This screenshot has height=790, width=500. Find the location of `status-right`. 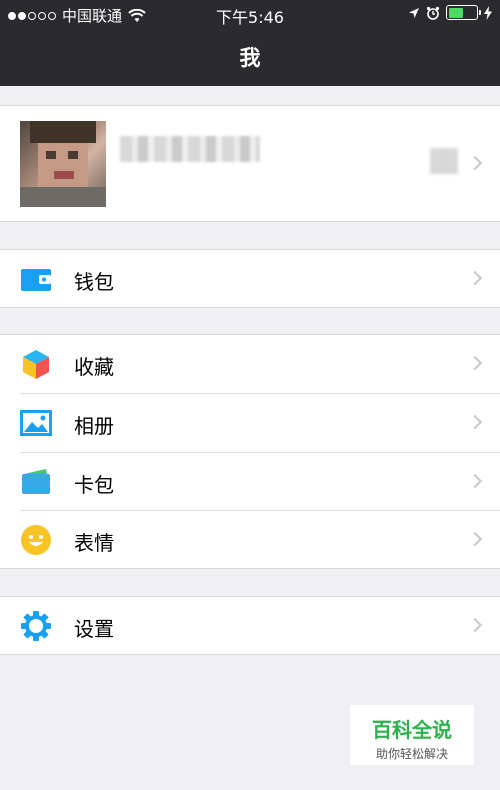

status-right is located at coordinates (450, 12).